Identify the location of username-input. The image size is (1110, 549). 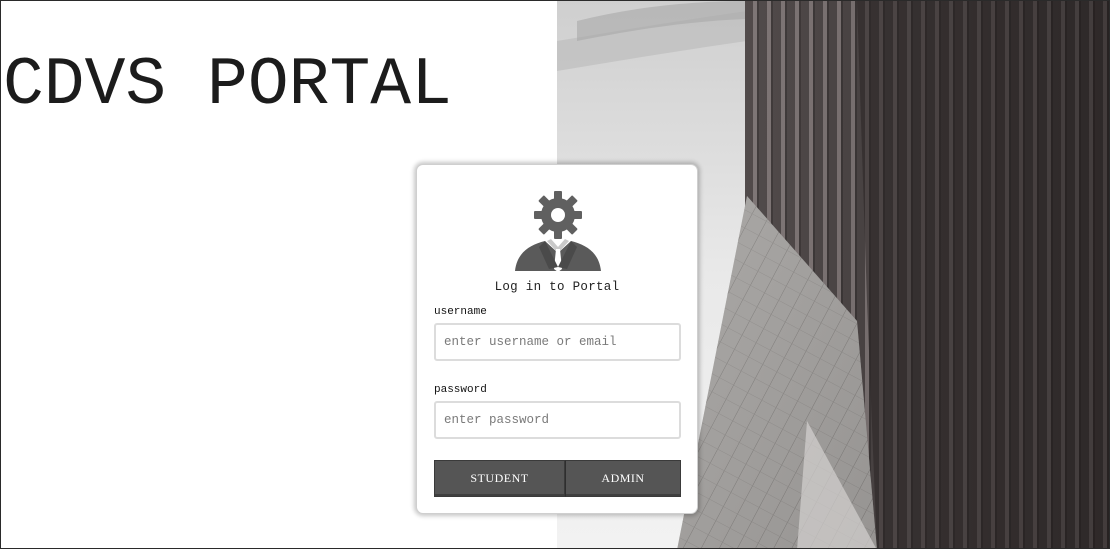
(557, 342).